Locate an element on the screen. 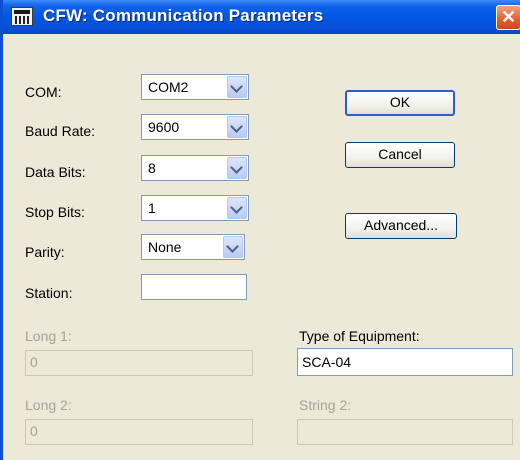 Image resolution: width=520 pixels, height=460 pixels. window-title: CFW: Communication Parameters is located at coordinates (183, 15).